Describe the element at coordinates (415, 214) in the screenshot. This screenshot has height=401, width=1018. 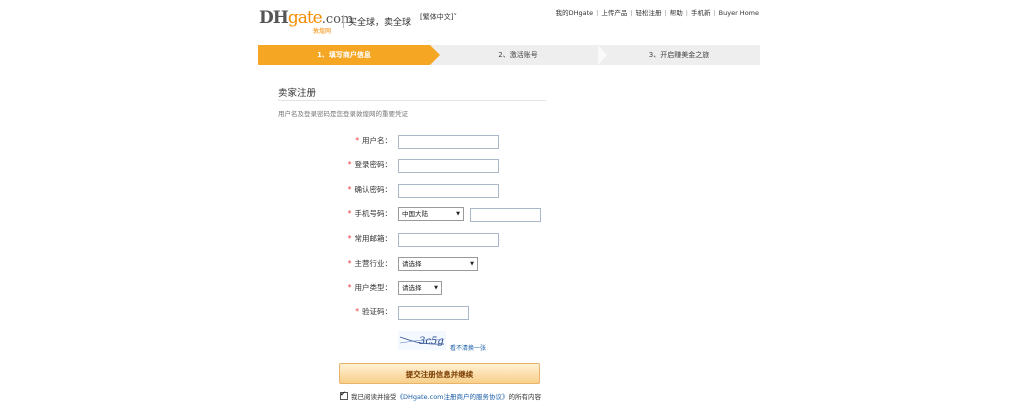
I see `phone-region-value: 中国大陆` at that location.